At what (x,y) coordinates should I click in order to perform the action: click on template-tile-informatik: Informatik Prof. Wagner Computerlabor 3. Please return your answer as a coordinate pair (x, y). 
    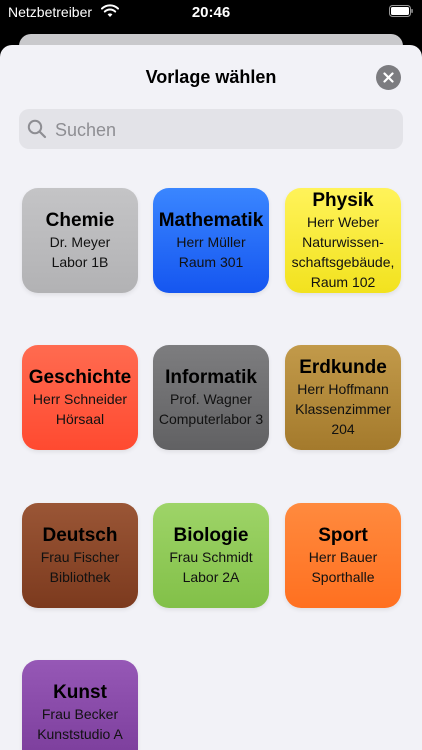
    Looking at the image, I should click on (211, 397).